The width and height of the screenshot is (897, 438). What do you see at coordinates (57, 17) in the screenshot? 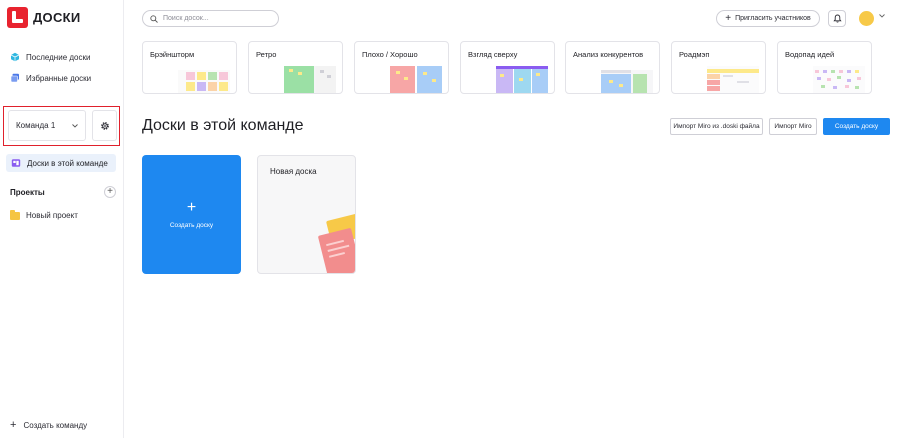
I see `logo-text: ДОСКИ` at bounding box center [57, 17].